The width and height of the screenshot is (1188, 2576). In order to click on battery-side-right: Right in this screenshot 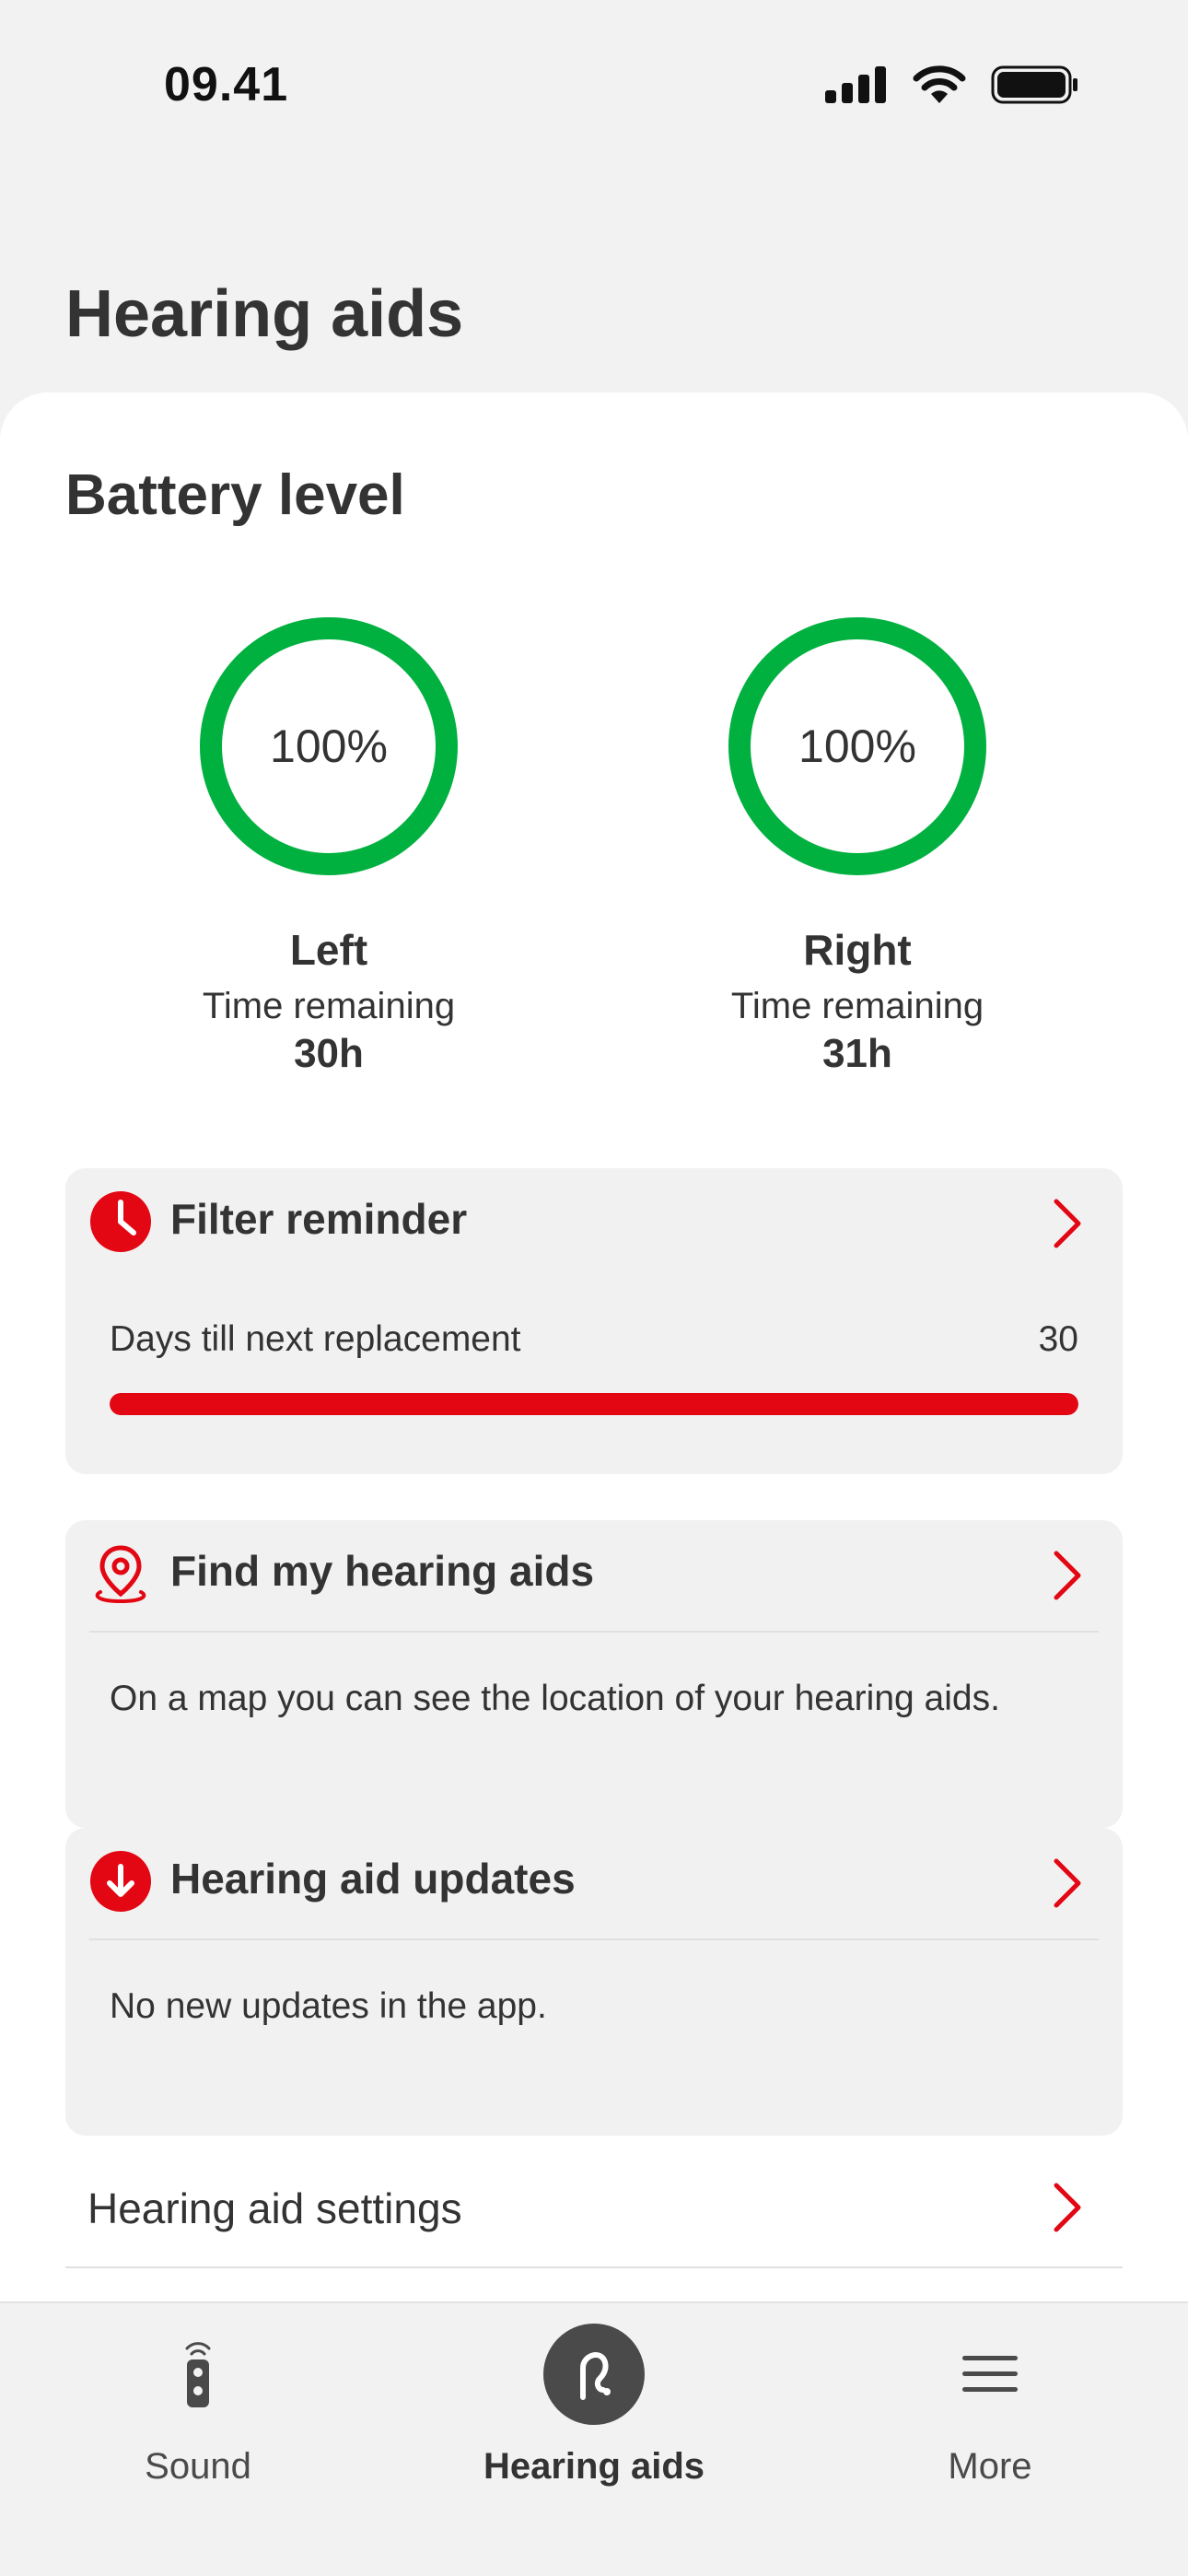, I will do `click(857, 950)`.